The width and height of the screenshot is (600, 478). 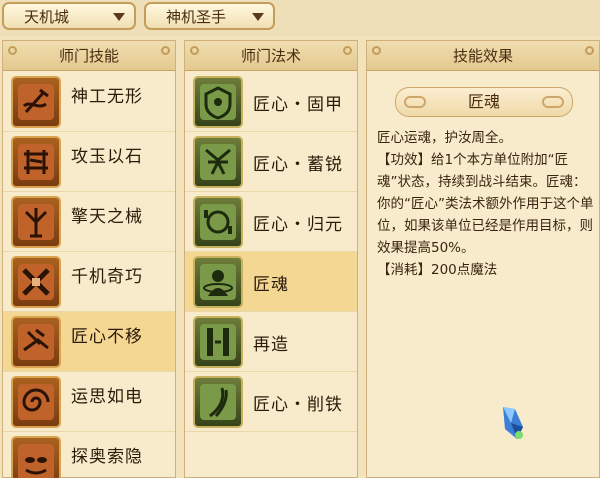 I want to click on return-circle-icon, so click(x=218, y=222).